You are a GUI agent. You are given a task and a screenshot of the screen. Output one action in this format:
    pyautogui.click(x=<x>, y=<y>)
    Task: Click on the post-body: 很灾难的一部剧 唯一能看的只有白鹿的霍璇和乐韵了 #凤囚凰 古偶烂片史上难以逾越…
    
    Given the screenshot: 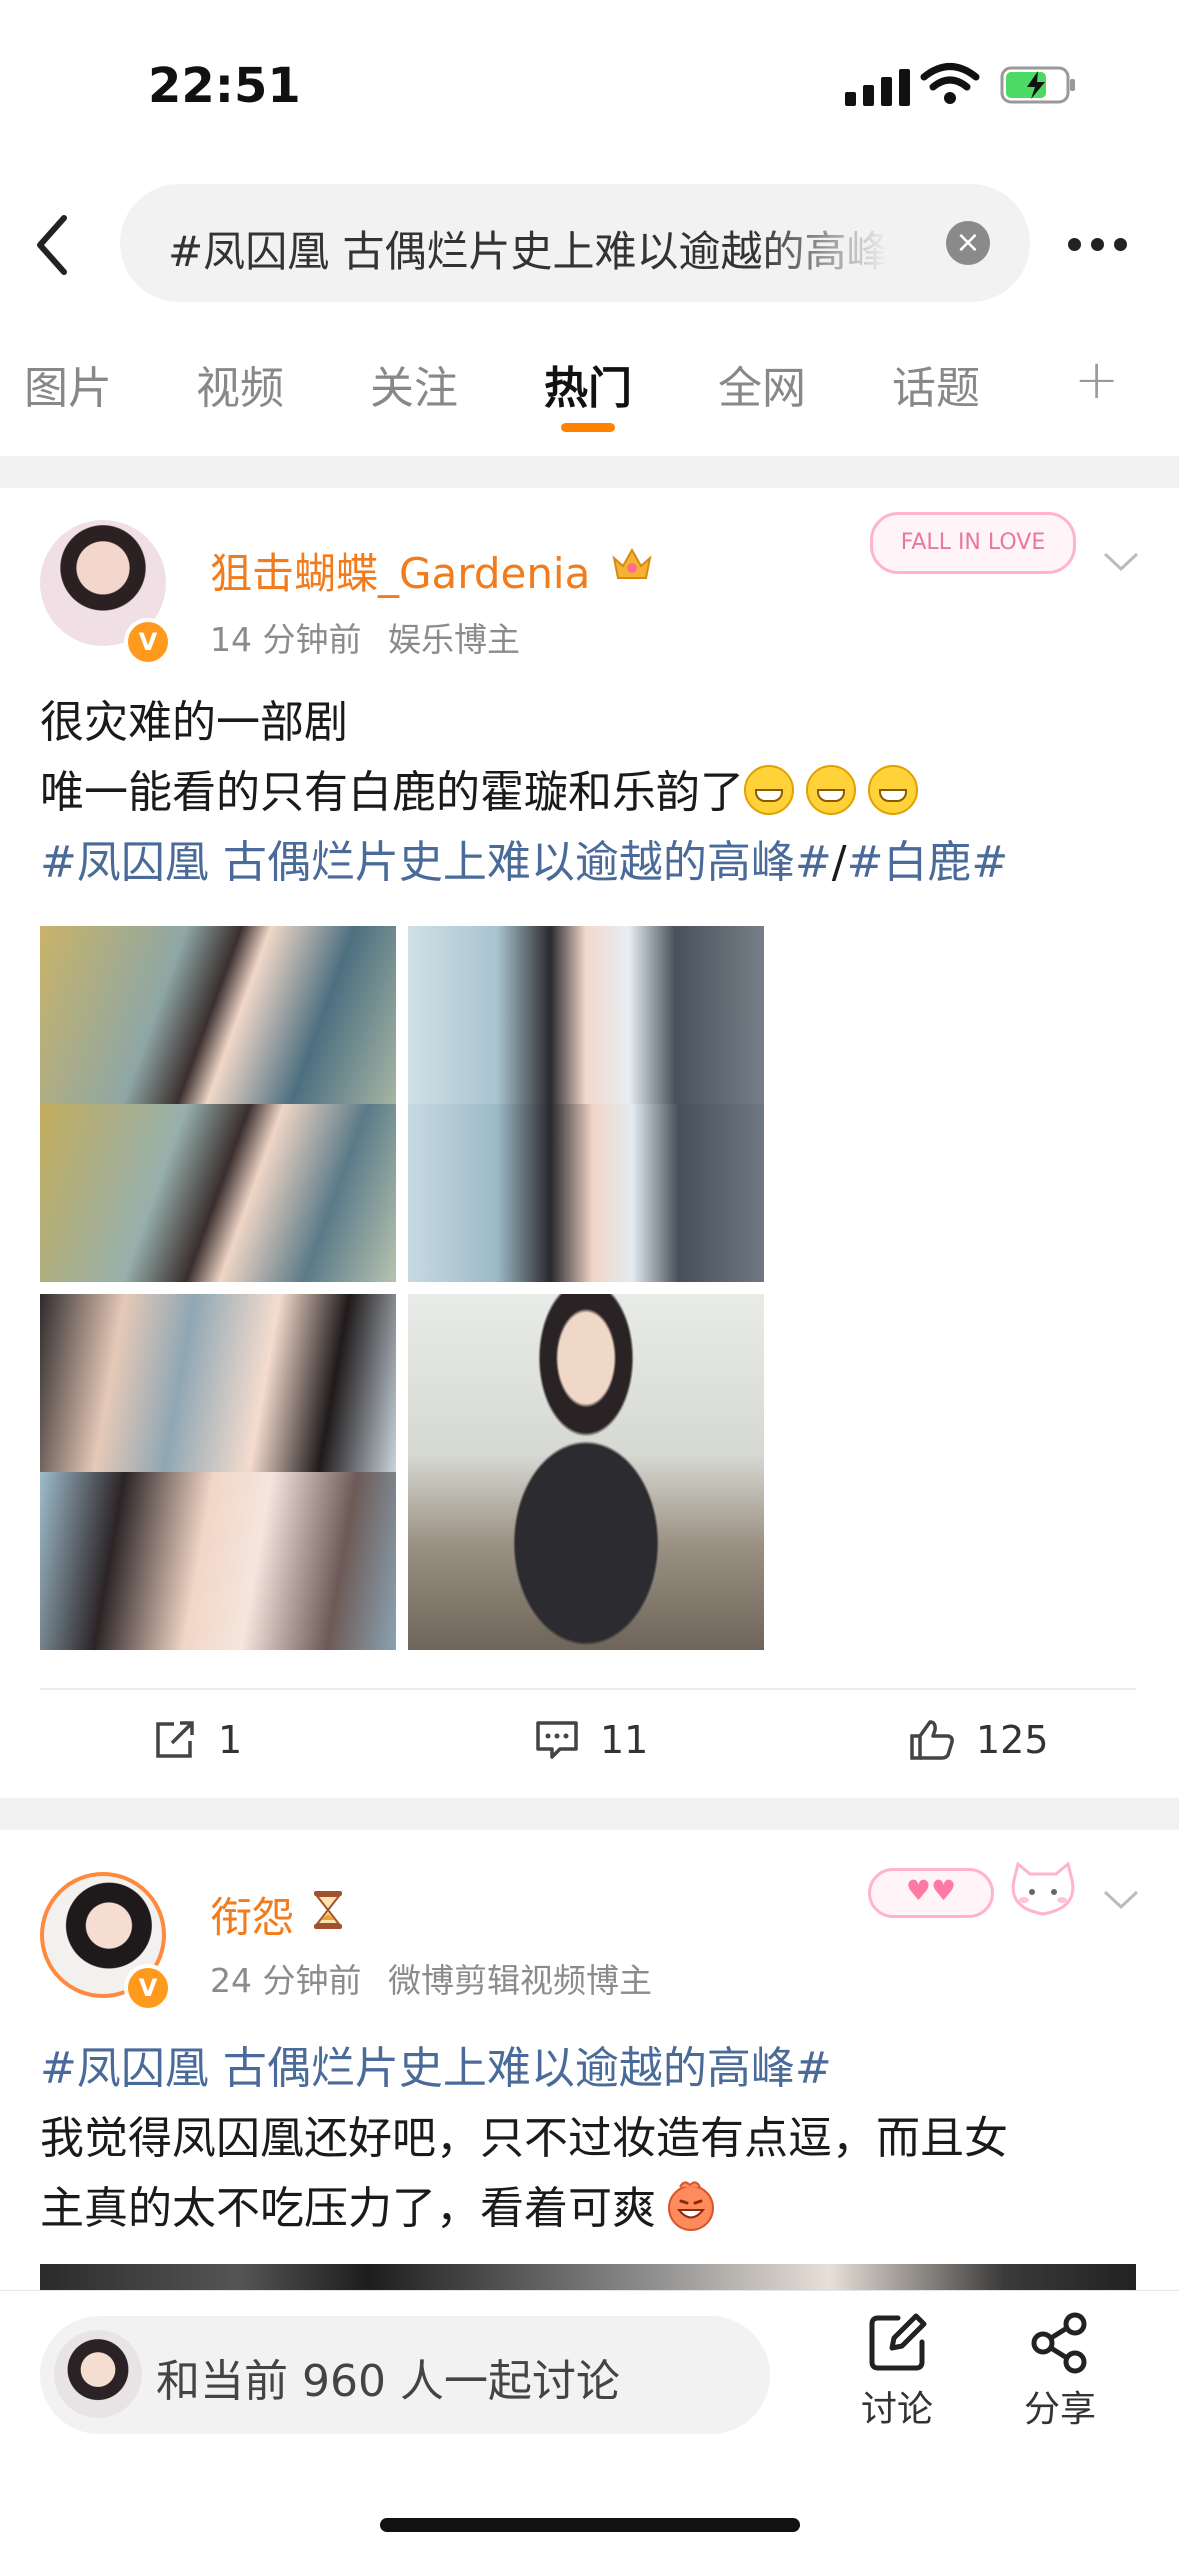 What is the action you would take?
    pyautogui.click(x=590, y=793)
    